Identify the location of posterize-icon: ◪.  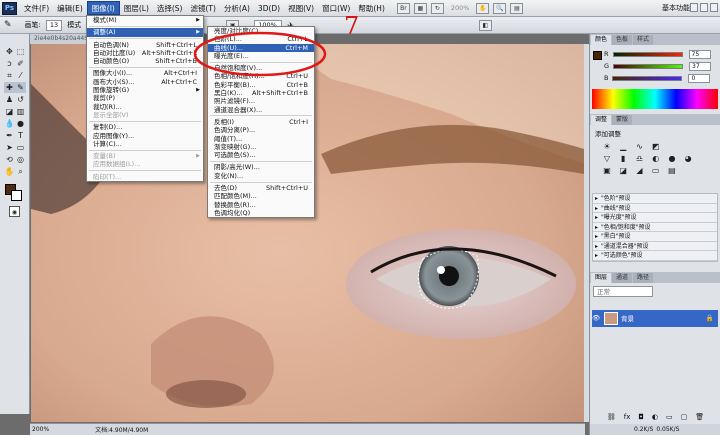
(623, 171).